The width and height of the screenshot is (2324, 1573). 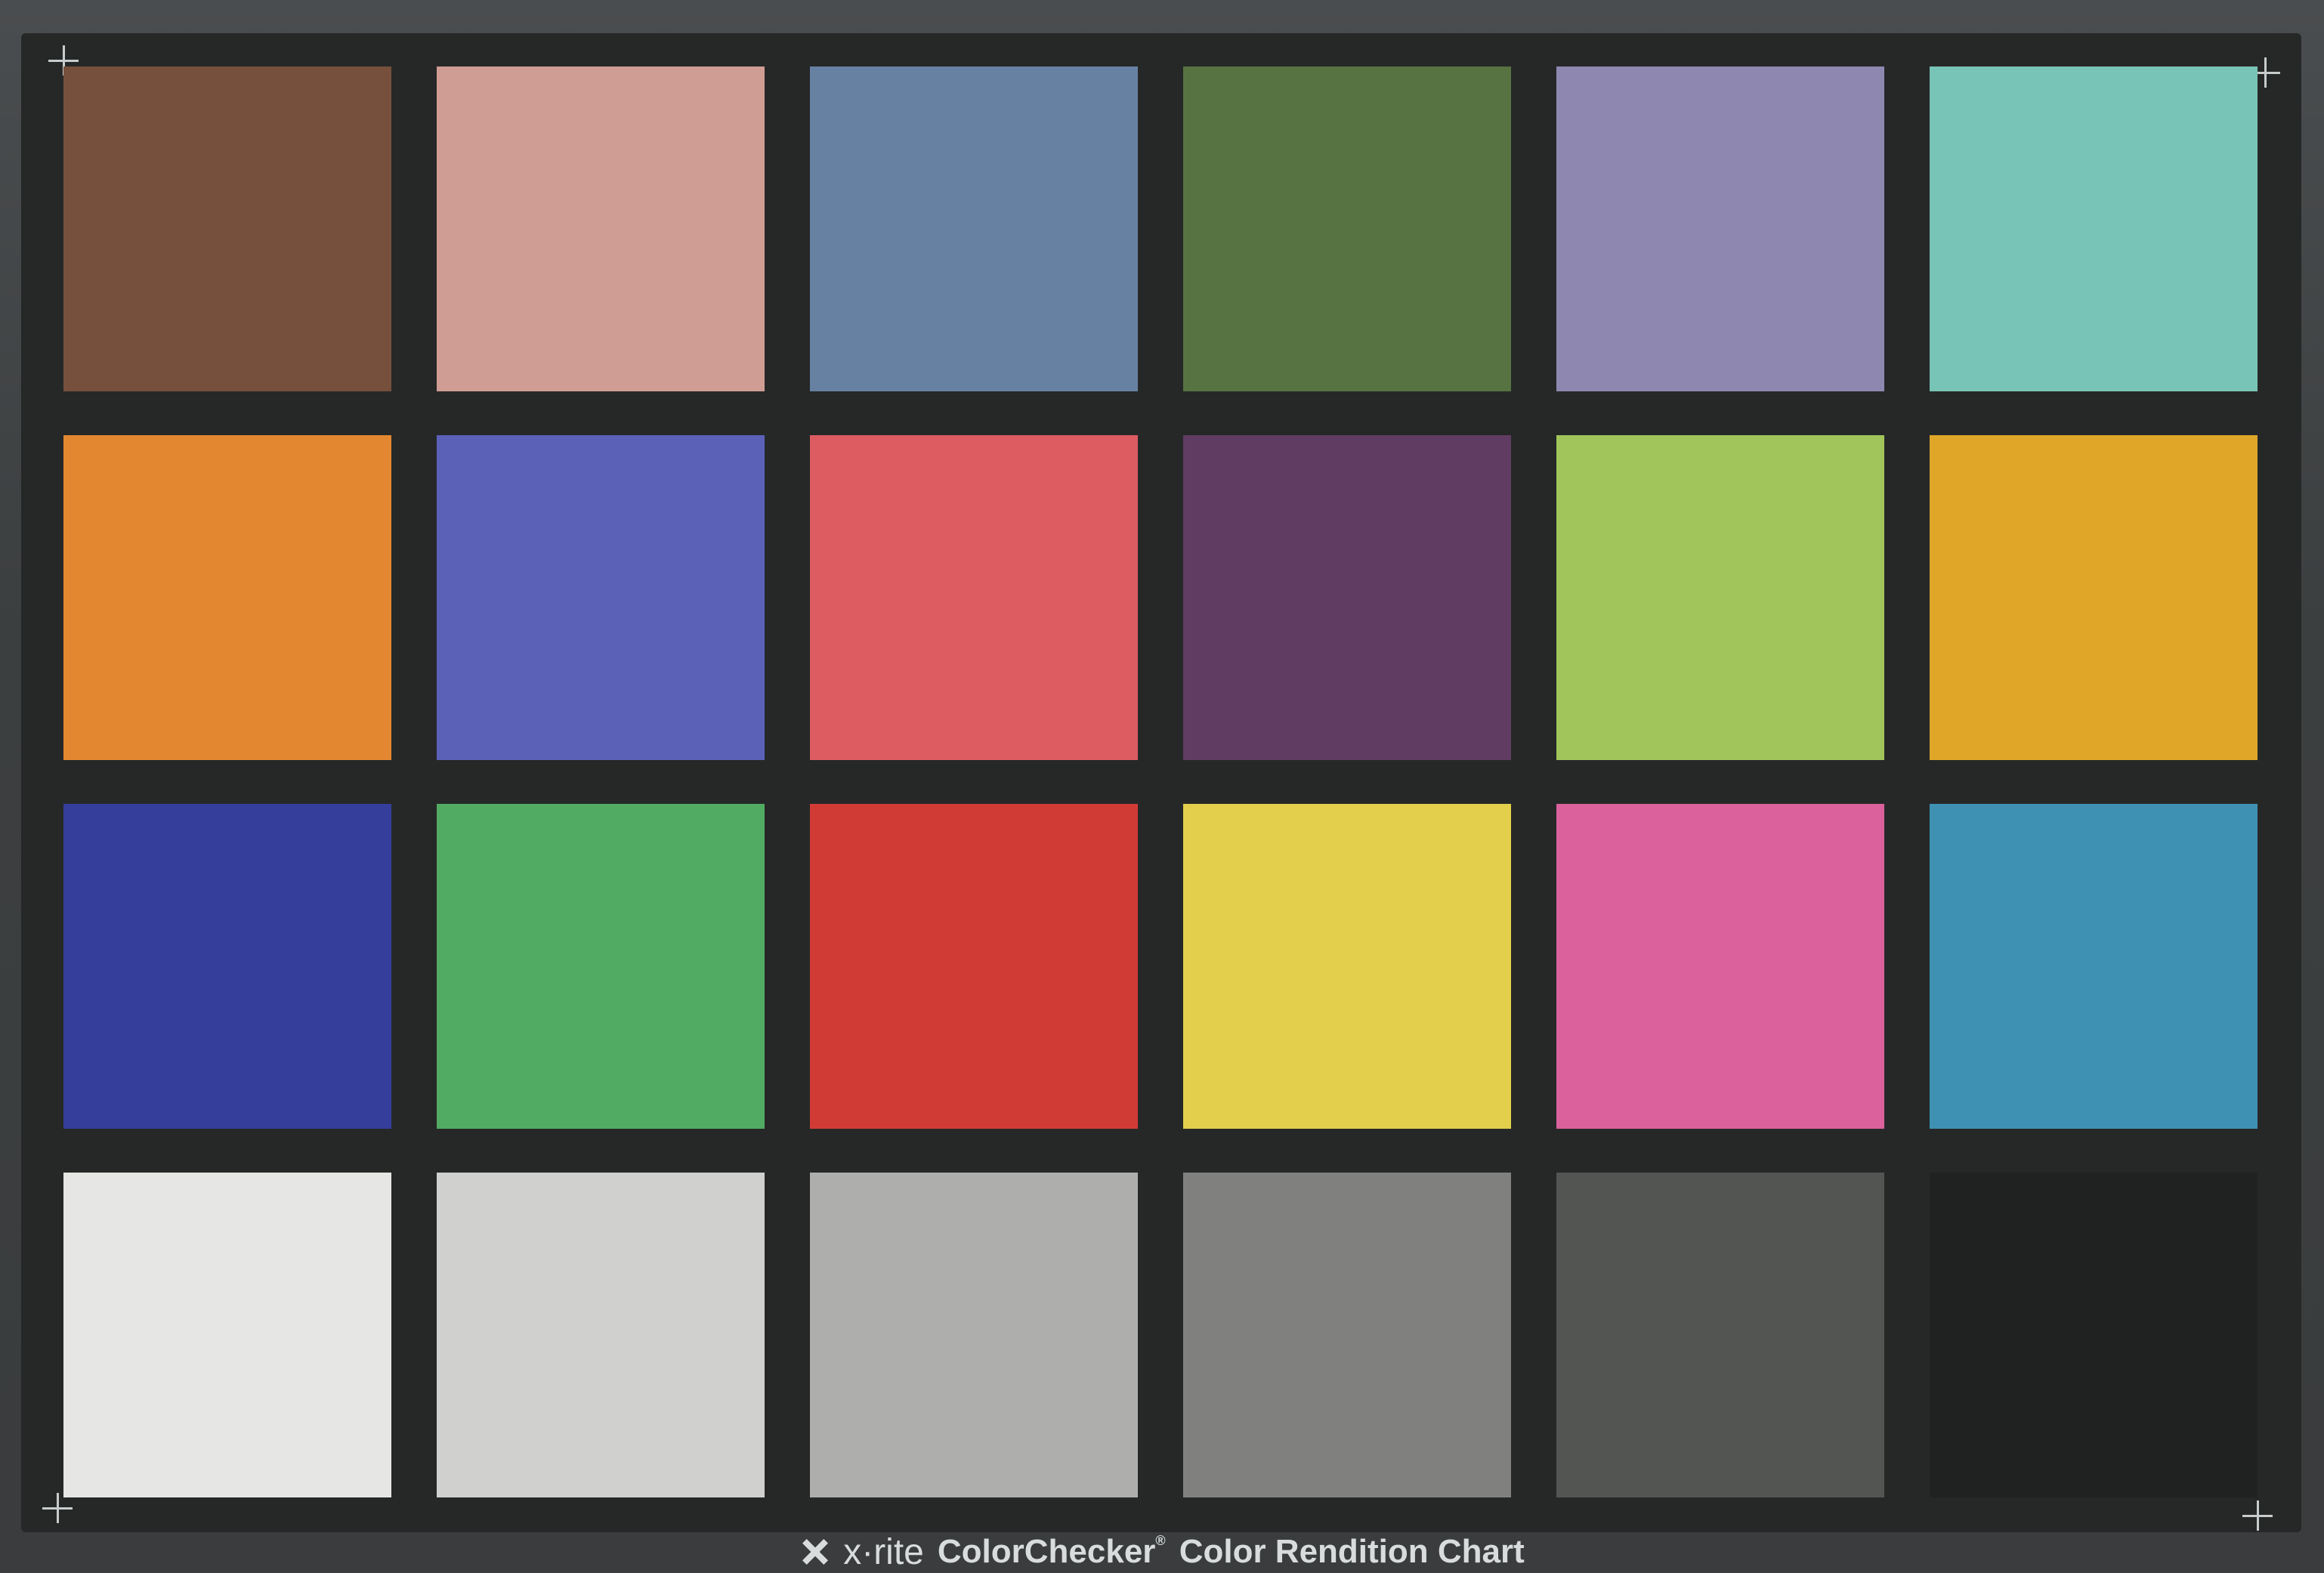 What do you see at coordinates (814, 1552) in the screenshot?
I see `x-rite-logo-icon` at bounding box center [814, 1552].